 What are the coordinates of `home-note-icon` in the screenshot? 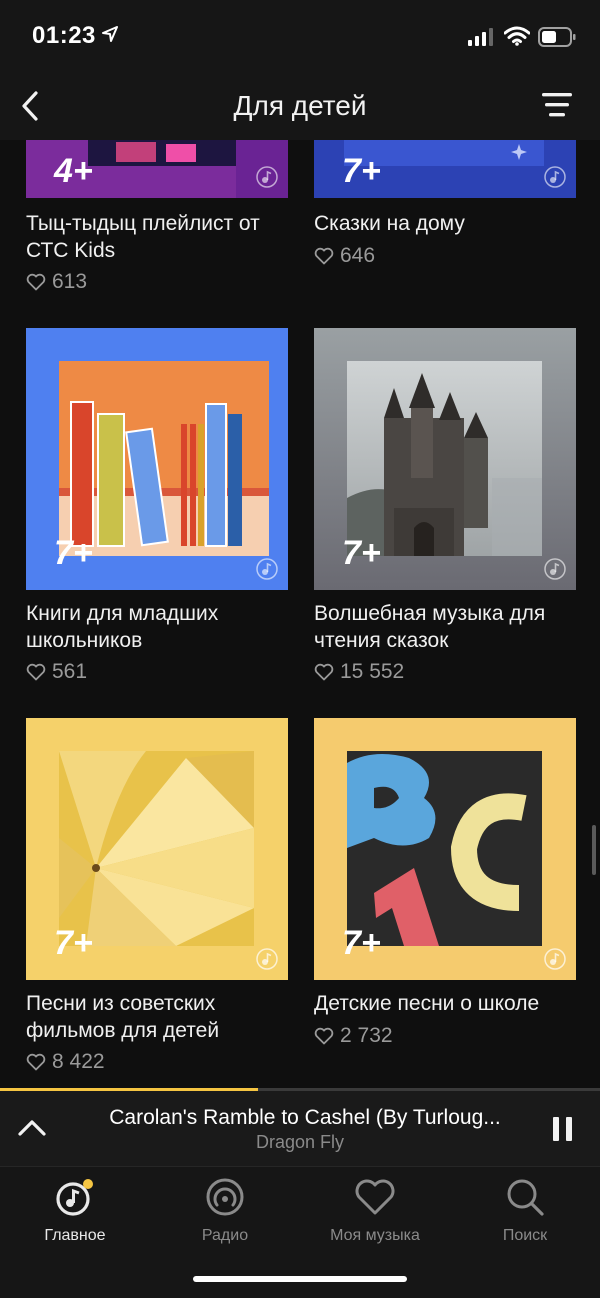 It's located at (74, 1197).